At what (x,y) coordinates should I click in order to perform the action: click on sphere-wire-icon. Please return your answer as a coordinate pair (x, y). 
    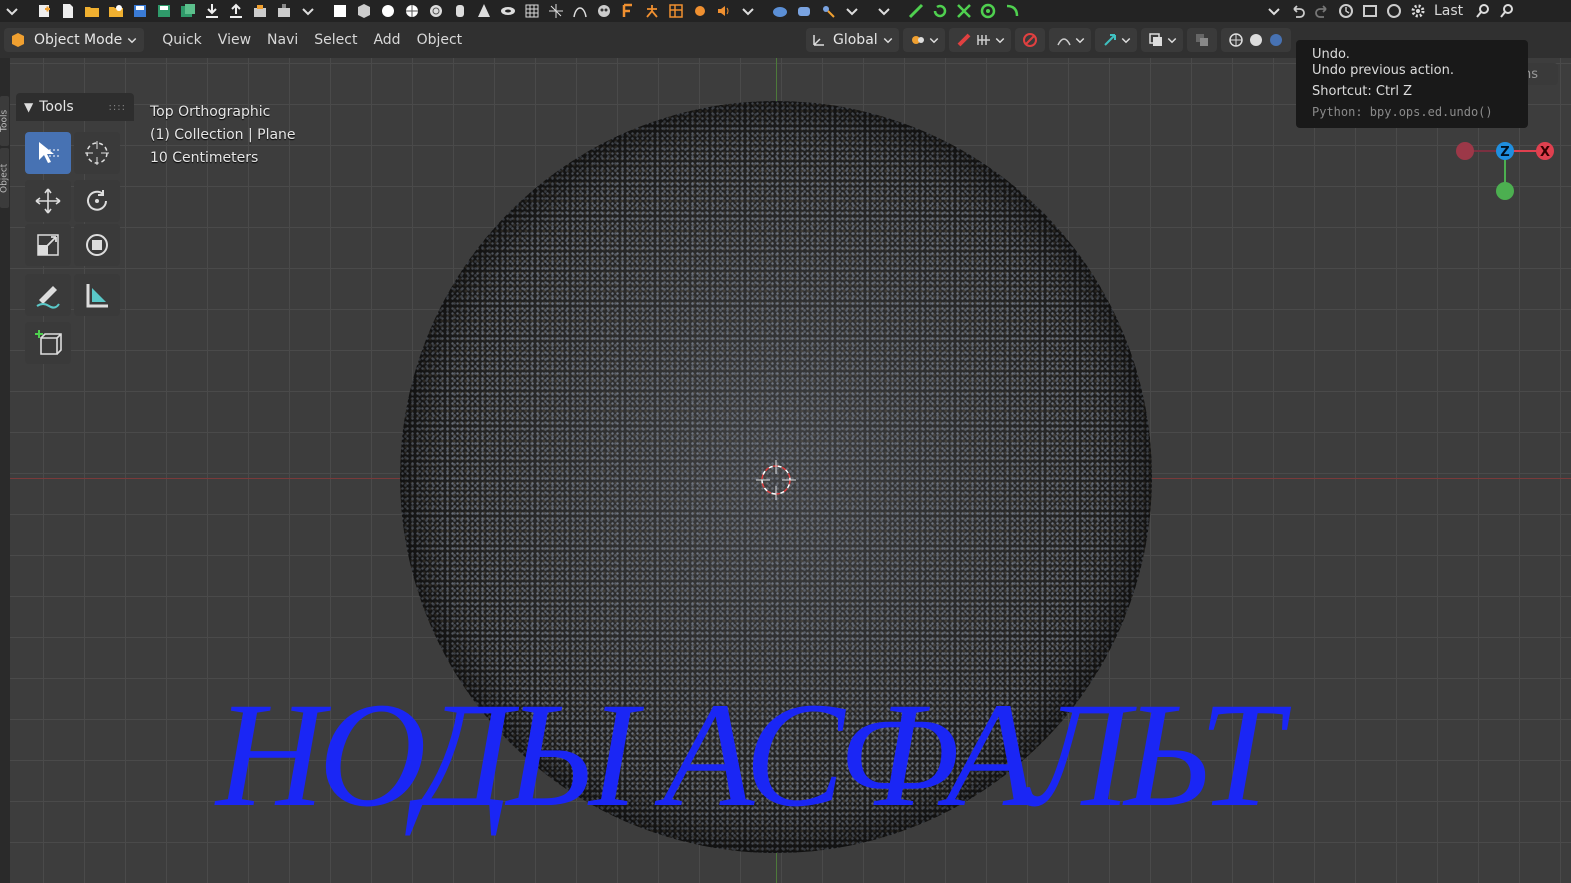
    Looking at the image, I should click on (436, 11).